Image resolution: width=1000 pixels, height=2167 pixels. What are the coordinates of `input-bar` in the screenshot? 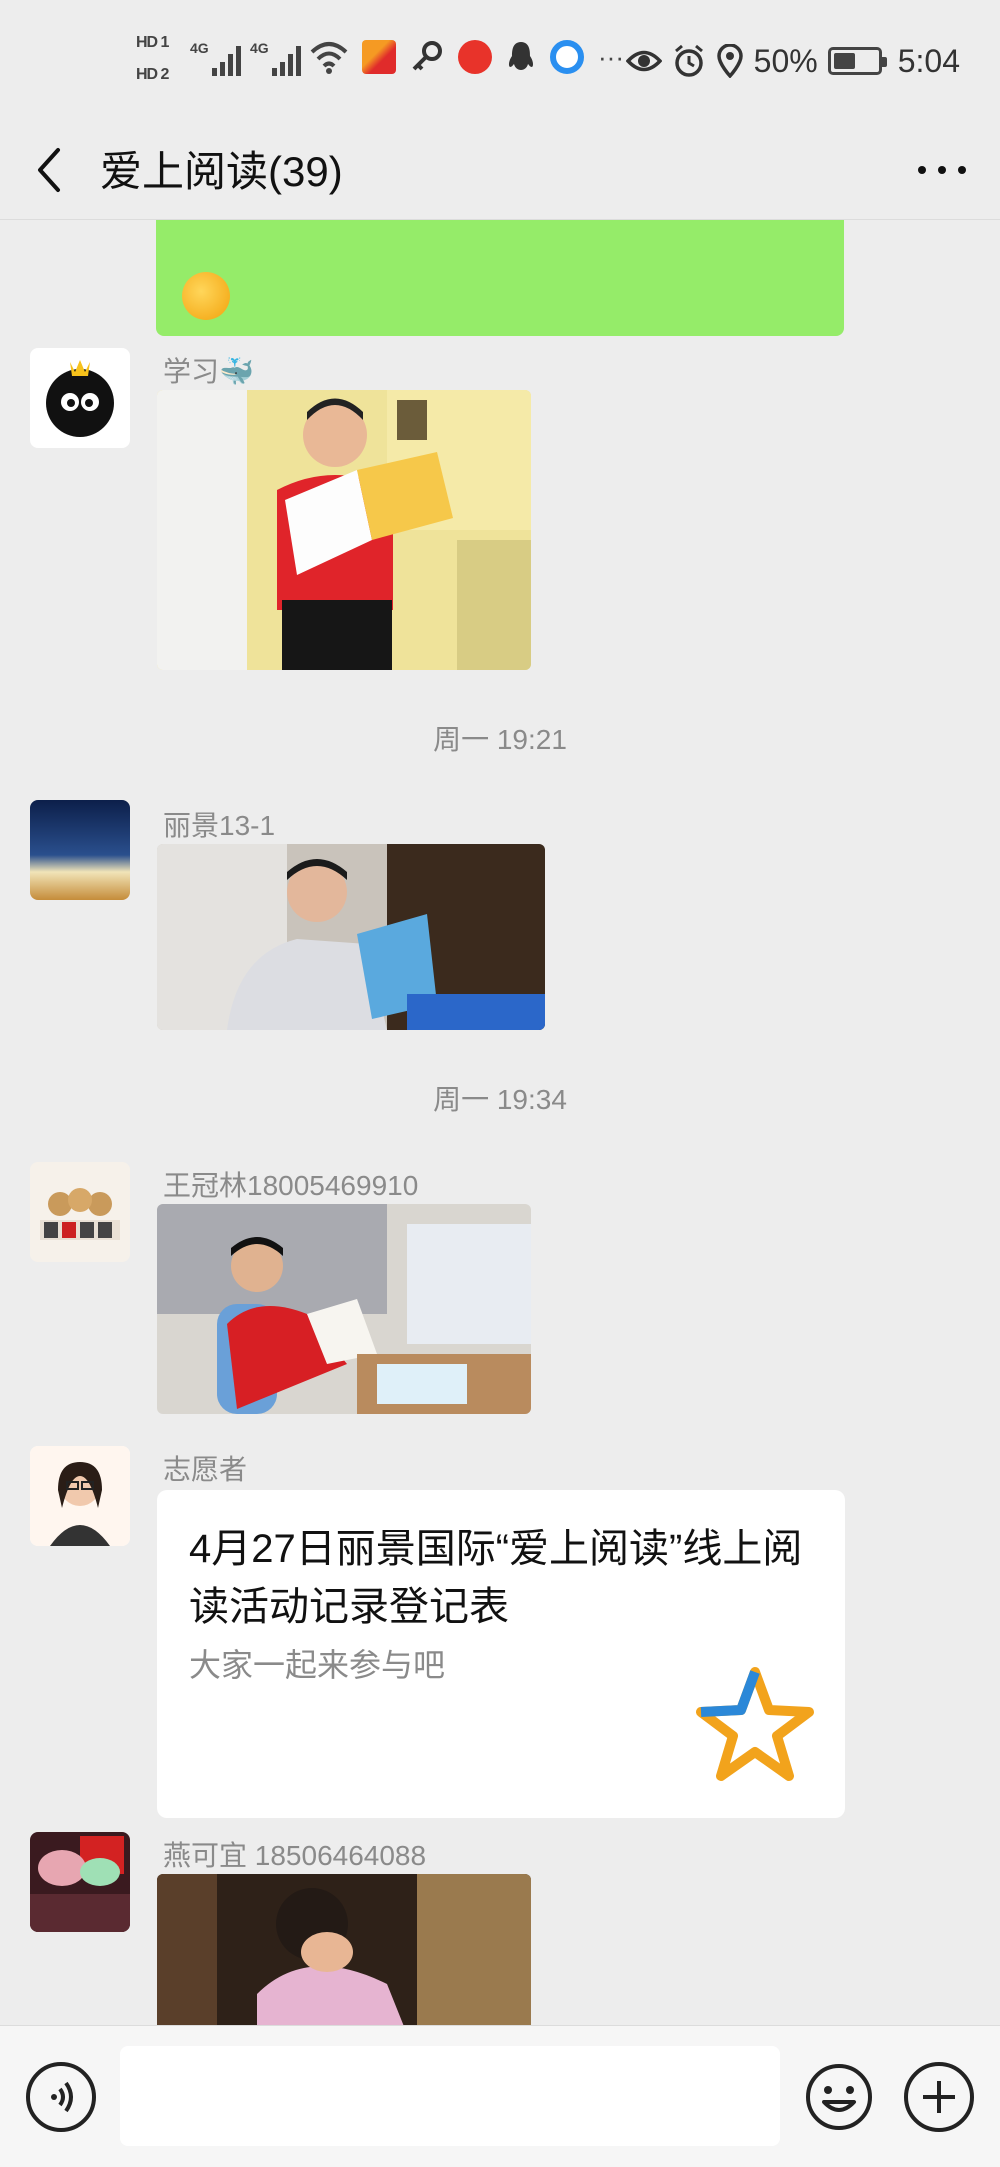 It's located at (500, 2096).